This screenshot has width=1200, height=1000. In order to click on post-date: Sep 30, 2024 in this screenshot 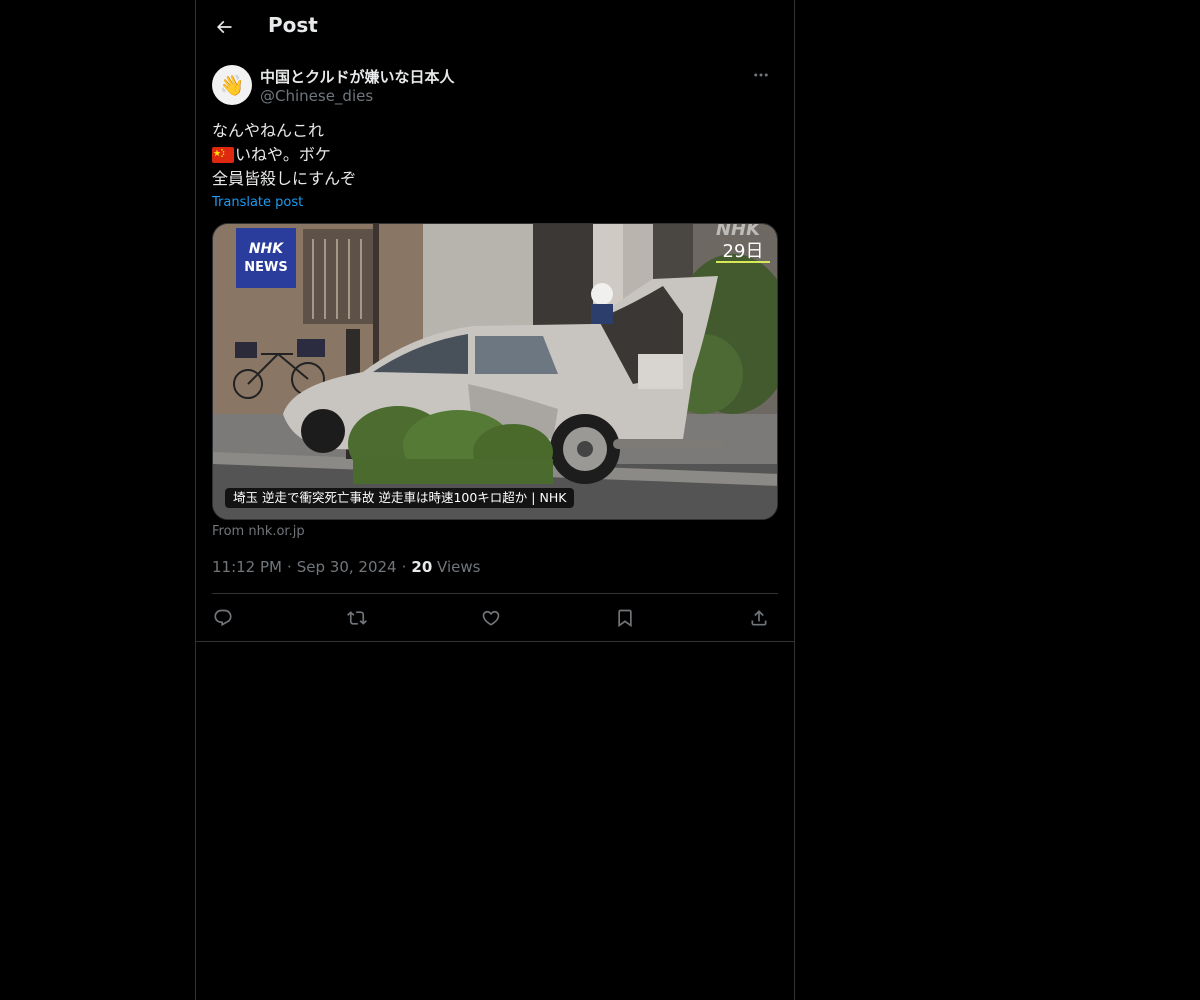, I will do `click(347, 567)`.